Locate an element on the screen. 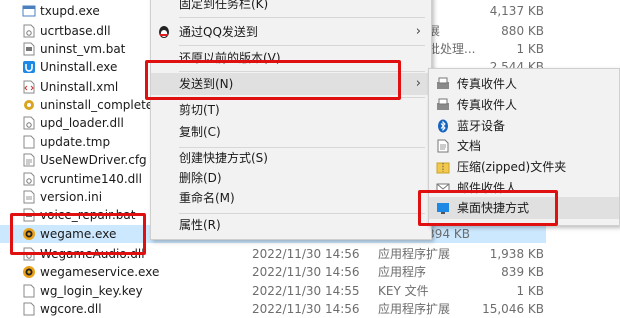  menu-item-copy: 复制(C) is located at coordinates (291, 132).